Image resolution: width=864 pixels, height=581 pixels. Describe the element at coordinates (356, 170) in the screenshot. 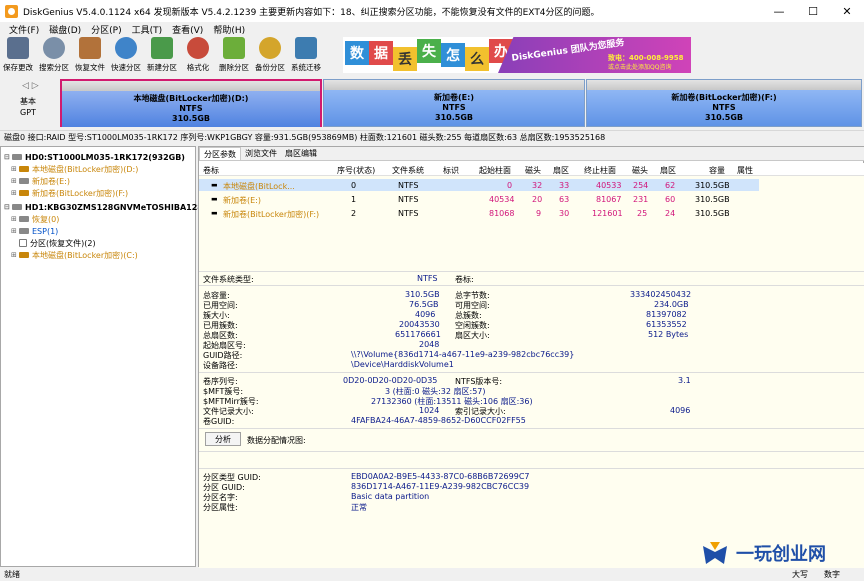

I see `col-index: 序号(状态)` at that location.